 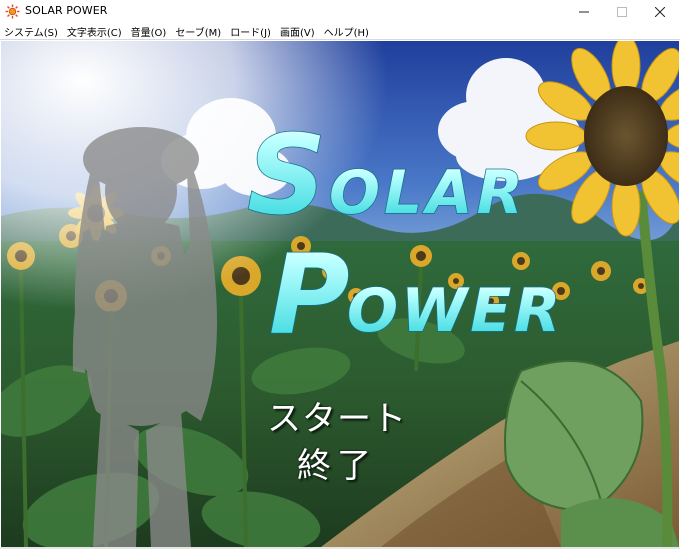 I want to click on maximize-button, so click(x=622, y=11).